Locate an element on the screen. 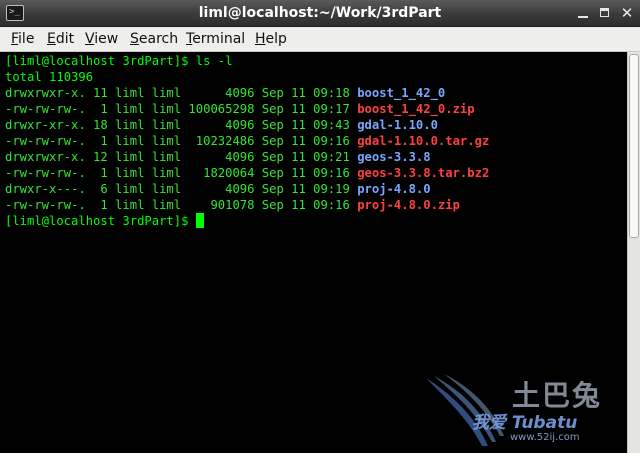 This screenshot has width=640, height=453. maximize-icon is located at coordinates (605, 13).